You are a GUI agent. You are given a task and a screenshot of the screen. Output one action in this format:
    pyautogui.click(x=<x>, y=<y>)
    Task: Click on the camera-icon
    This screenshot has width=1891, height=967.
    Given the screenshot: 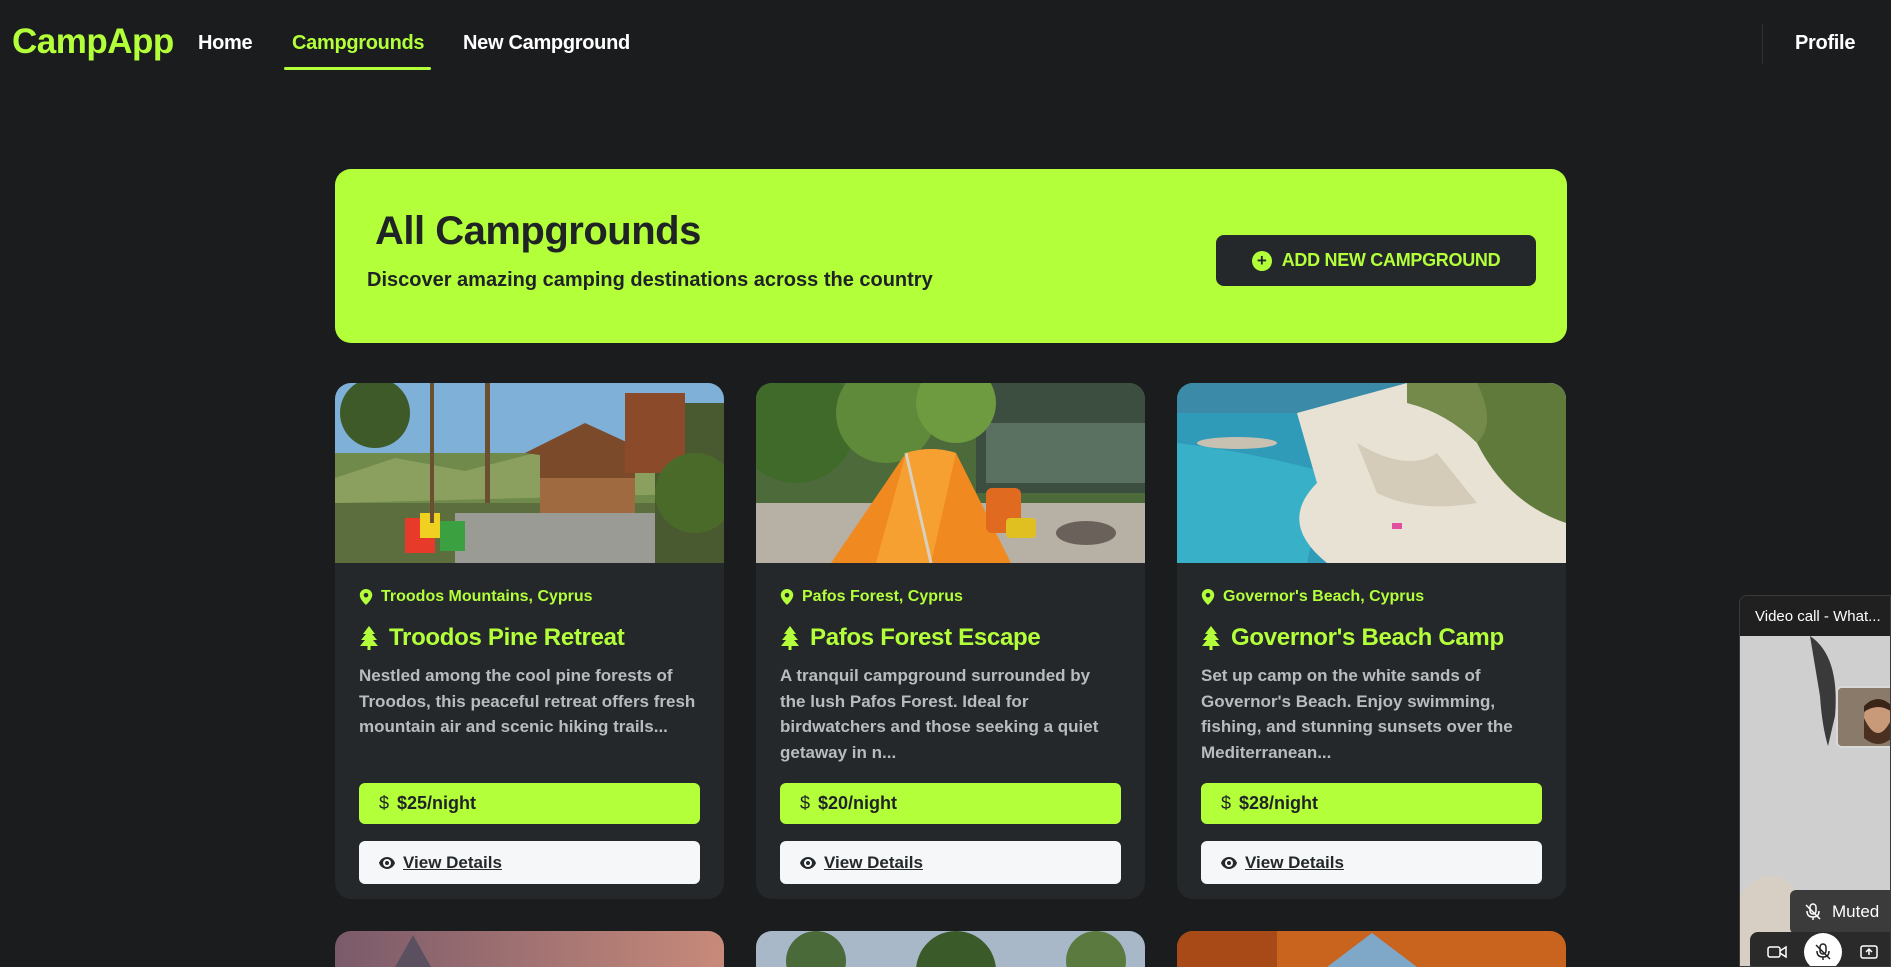 What is the action you would take?
    pyautogui.click(x=1777, y=952)
    